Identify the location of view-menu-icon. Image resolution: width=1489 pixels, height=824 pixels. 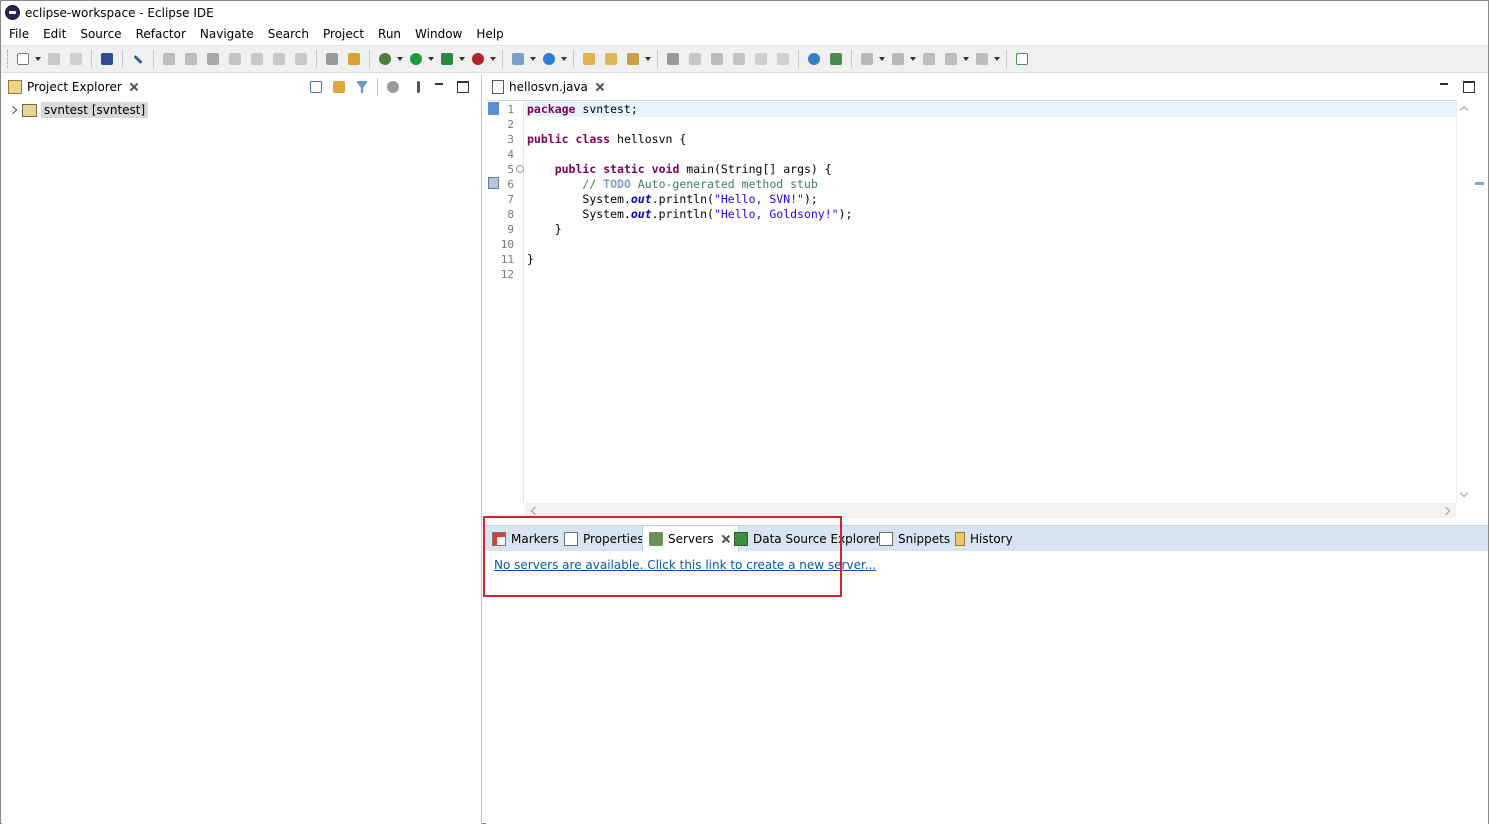
(418, 87).